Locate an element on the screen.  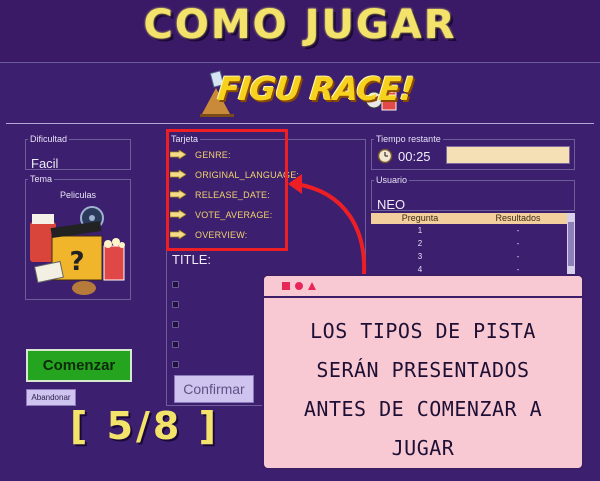
cell-pregunta: 2 is located at coordinates (420, 243).